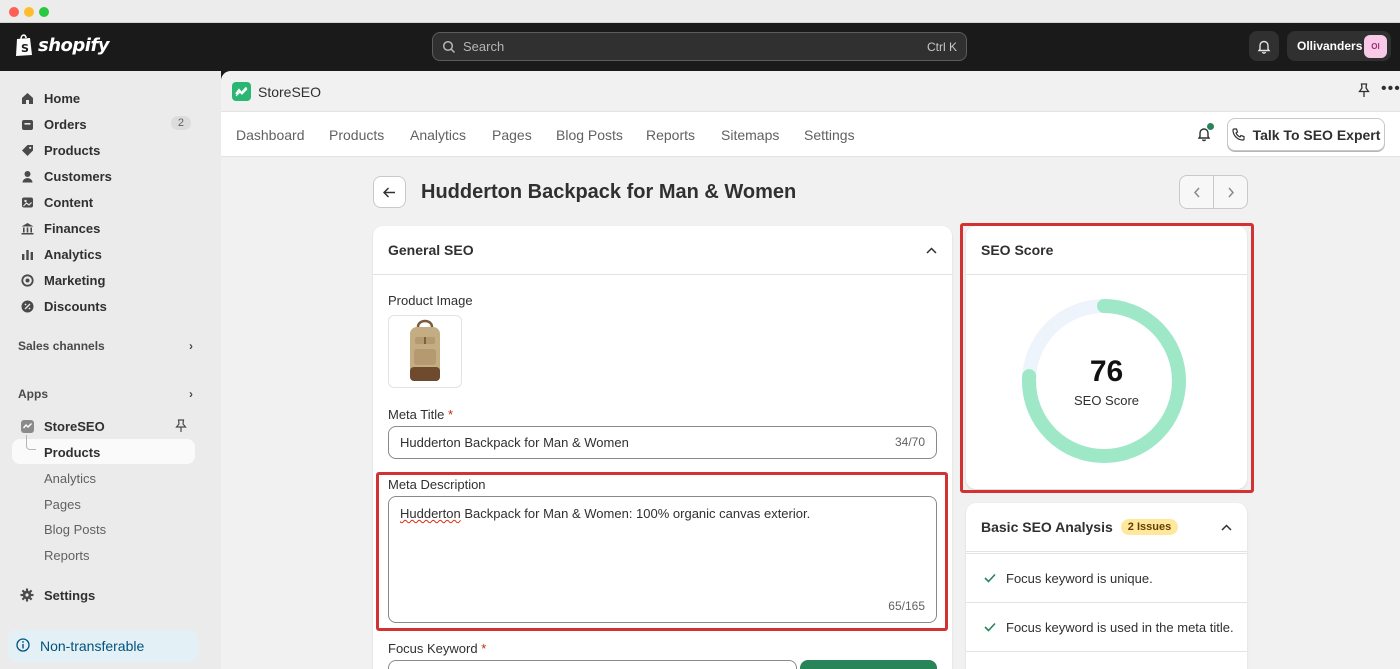 Image resolution: width=1400 pixels, height=669 pixels. What do you see at coordinates (105, 346) in the screenshot?
I see `sales-channels-section: Sales channels ›` at bounding box center [105, 346].